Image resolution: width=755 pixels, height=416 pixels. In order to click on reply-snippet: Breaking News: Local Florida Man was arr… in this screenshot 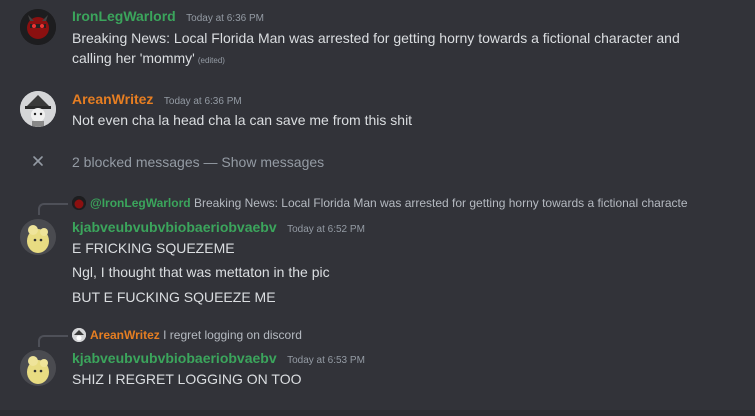, I will do `click(440, 203)`.